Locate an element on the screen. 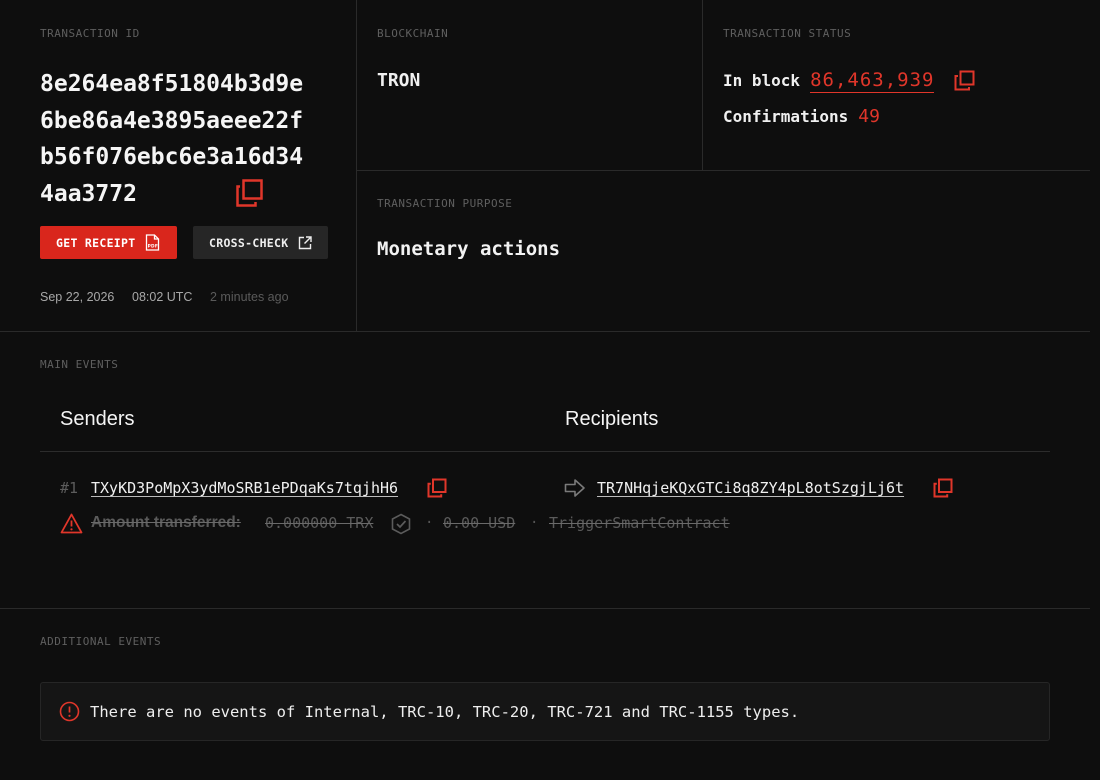 The height and width of the screenshot is (780, 1100). transaction-time: 08:02 UTC is located at coordinates (162, 297).